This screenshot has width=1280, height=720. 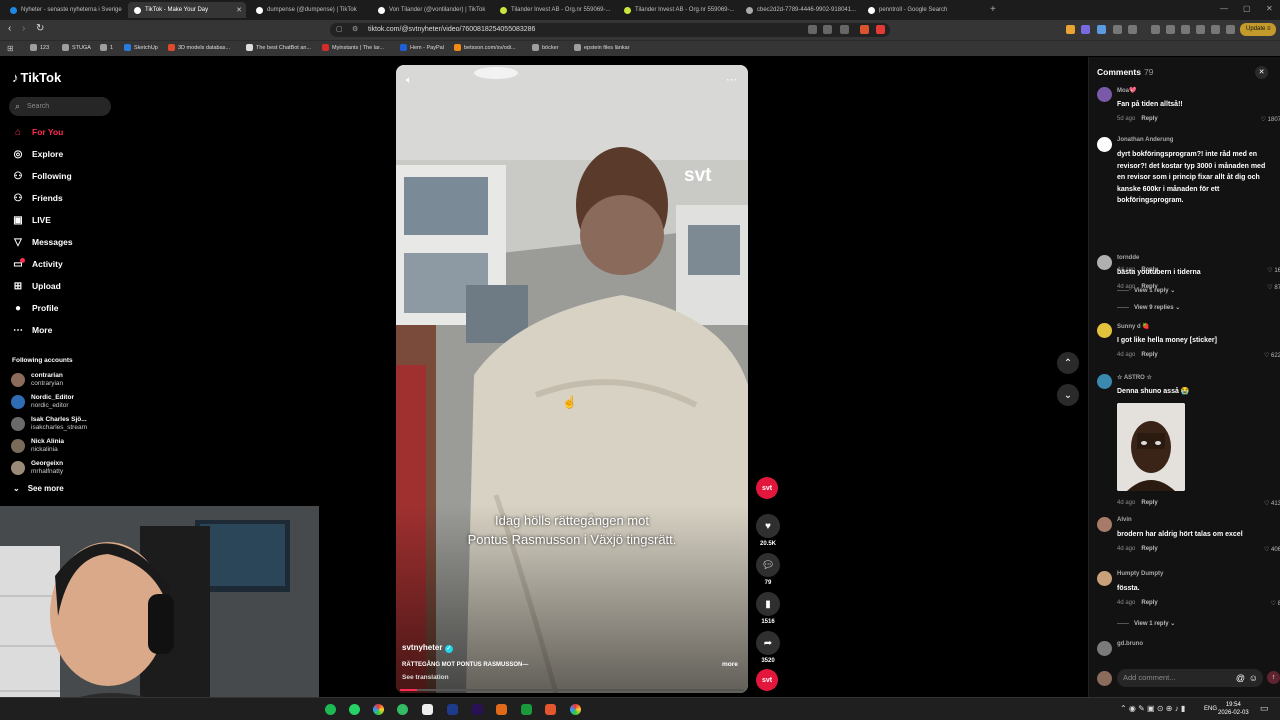 I want to click on sidebar-icon, so click(x=1185, y=29).